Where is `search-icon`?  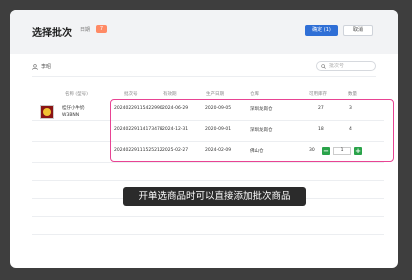
search-icon is located at coordinates (323, 66).